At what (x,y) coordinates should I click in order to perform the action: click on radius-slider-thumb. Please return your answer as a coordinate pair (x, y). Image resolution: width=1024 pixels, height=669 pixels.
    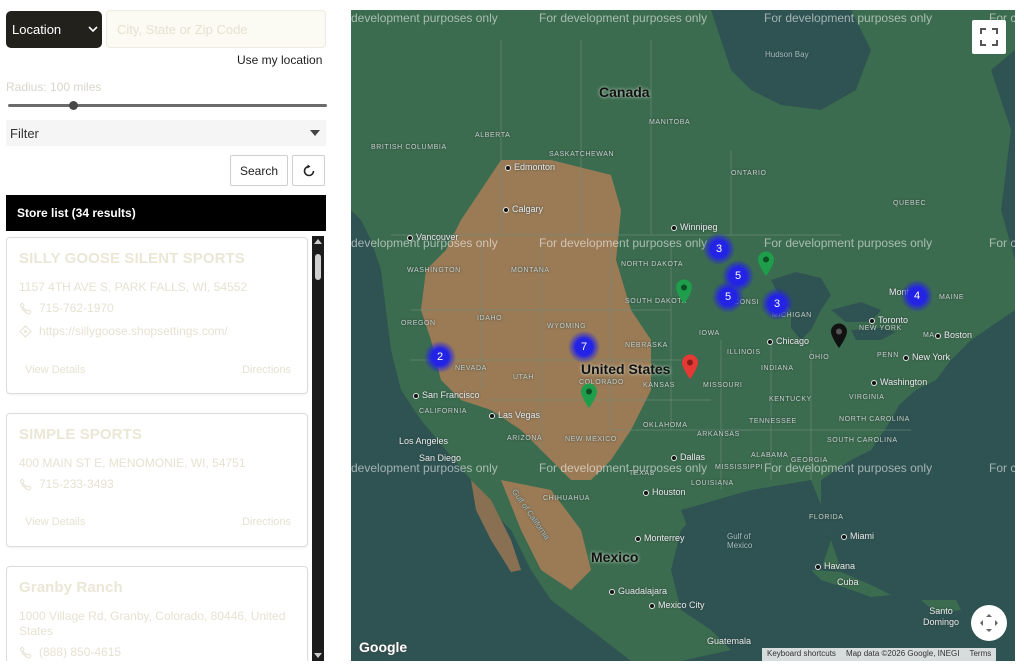
    Looking at the image, I should click on (73, 105).